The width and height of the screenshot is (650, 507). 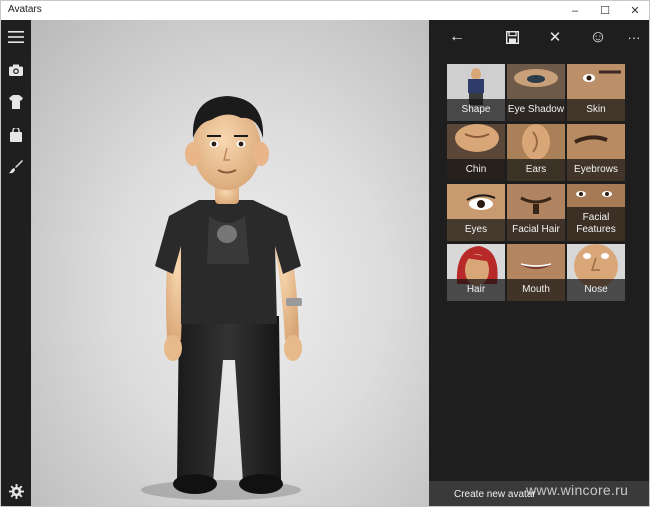 What do you see at coordinates (325, 10) in the screenshot?
I see `title-bar: Avatars – ☐ ✕` at bounding box center [325, 10].